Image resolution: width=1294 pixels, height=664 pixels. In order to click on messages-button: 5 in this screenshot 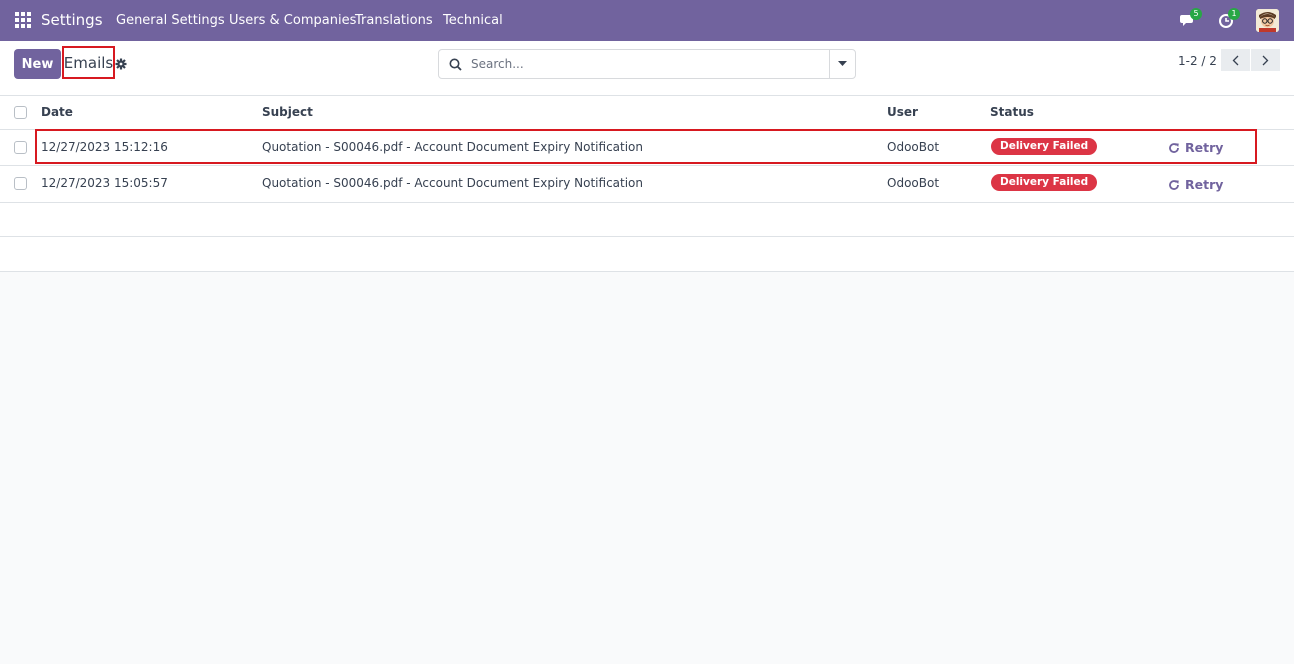, I will do `click(1191, 18)`.